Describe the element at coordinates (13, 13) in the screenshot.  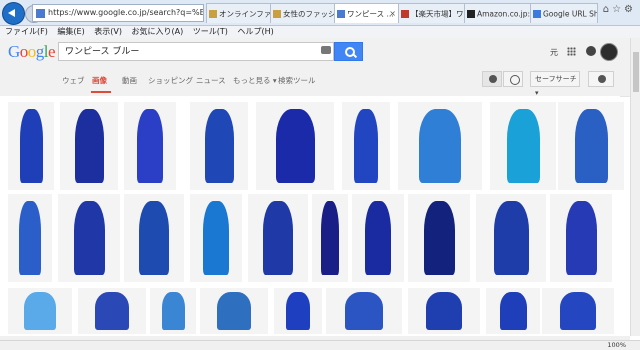
I see `back-button` at that location.